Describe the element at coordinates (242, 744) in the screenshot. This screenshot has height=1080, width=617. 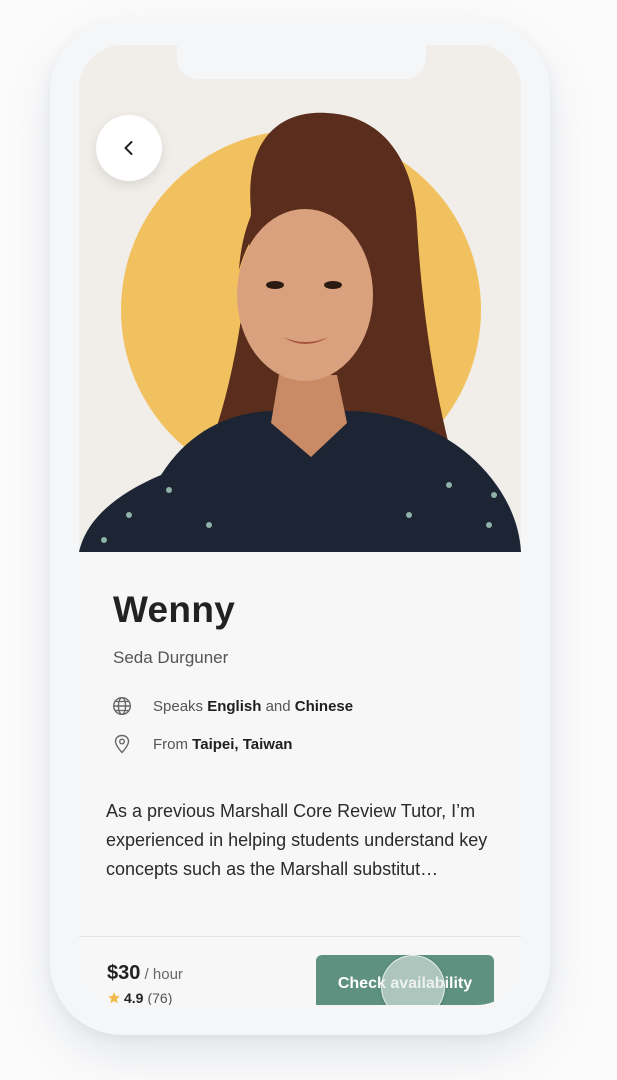
I see `location-value: Taipei, Taiwan` at that location.